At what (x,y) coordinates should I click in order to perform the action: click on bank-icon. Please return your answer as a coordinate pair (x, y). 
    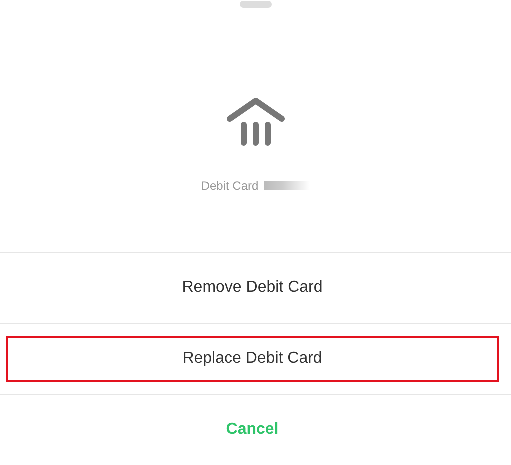
    Looking at the image, I should click on (255, 122).